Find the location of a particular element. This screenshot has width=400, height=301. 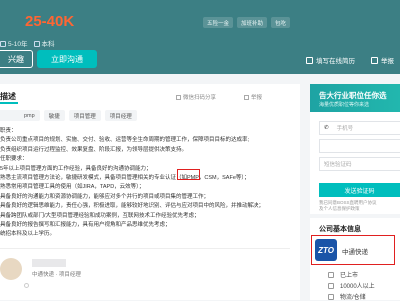

agreement-text: 及个人信息保护政策 is located at coordinates (339, 209).